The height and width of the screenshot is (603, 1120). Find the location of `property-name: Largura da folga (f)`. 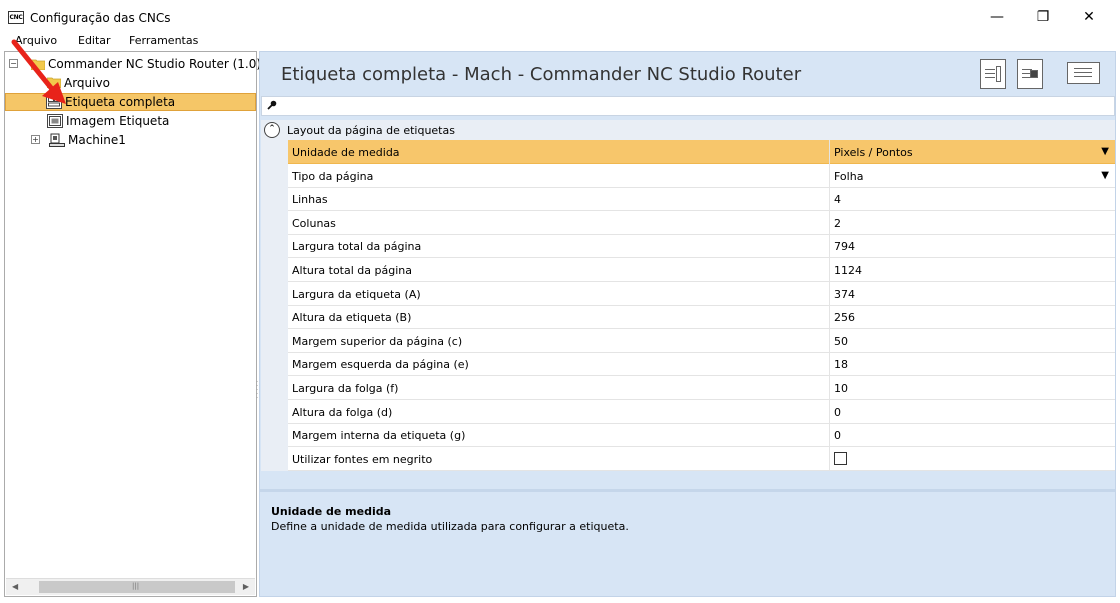

property-name: Largura da folga (f) is located at coordinates (345, 388).